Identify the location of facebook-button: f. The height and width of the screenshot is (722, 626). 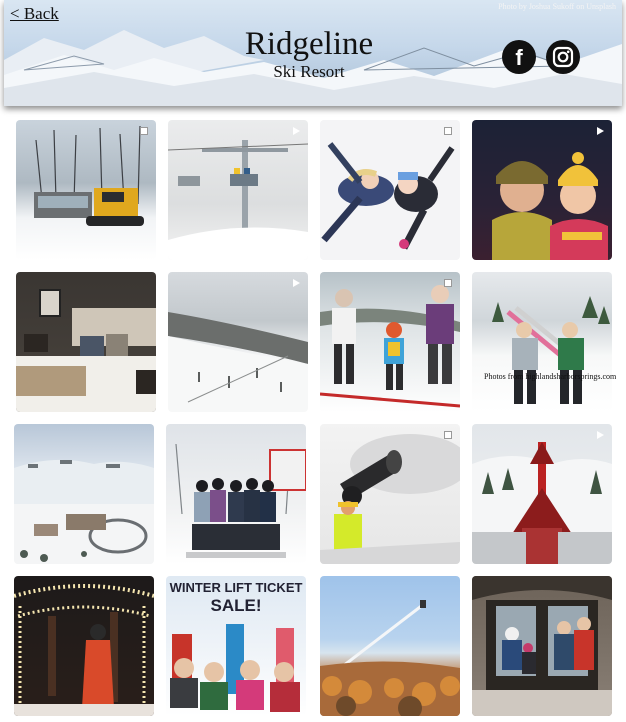
(519, 57).